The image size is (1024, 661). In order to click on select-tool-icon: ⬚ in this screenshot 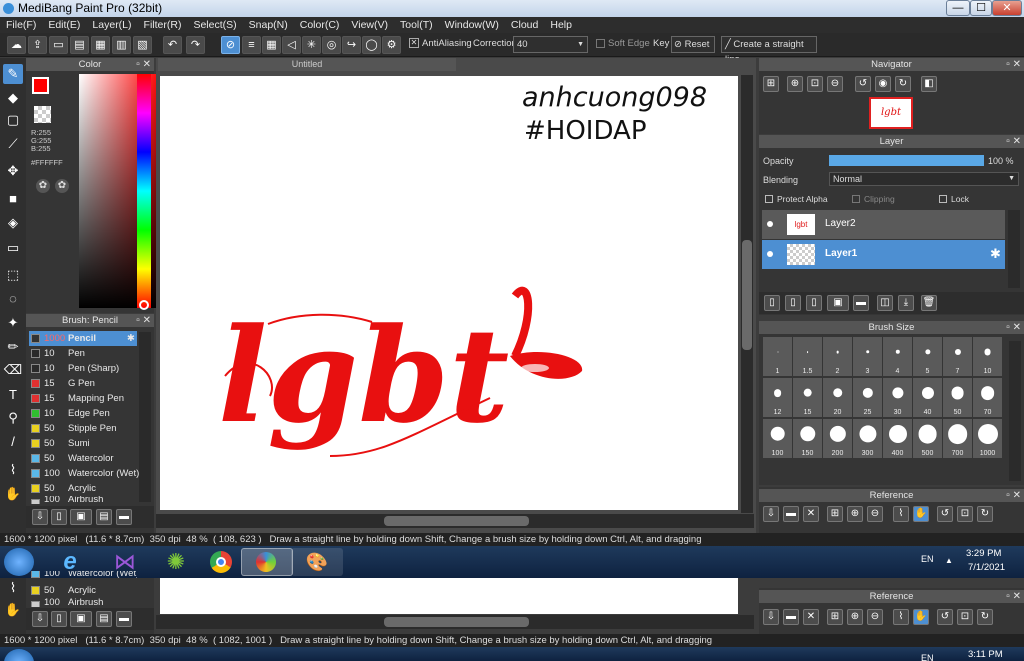, I will do `click(13, 275)`.